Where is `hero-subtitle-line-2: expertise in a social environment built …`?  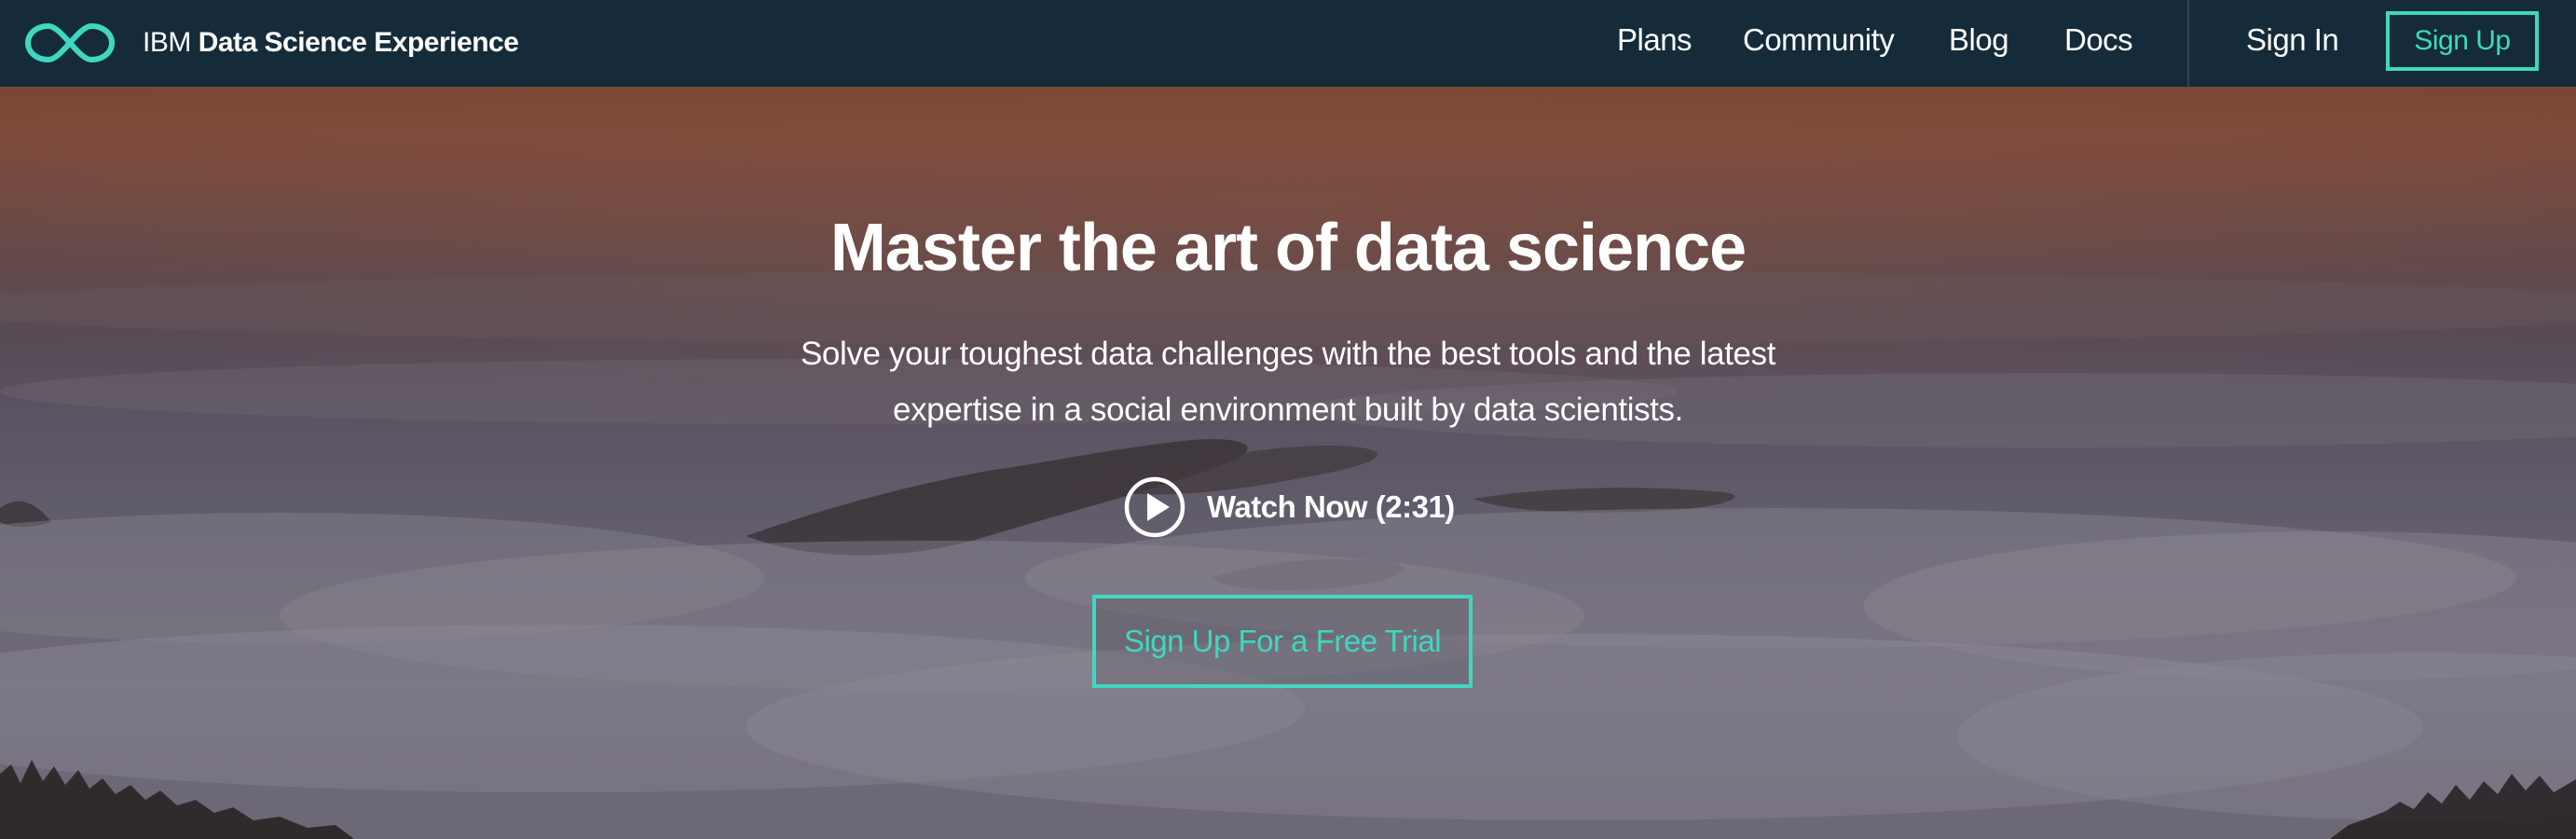 hero-subtitle-line-2: expertise in a social environment built … is located at coordinates (1288, 410).